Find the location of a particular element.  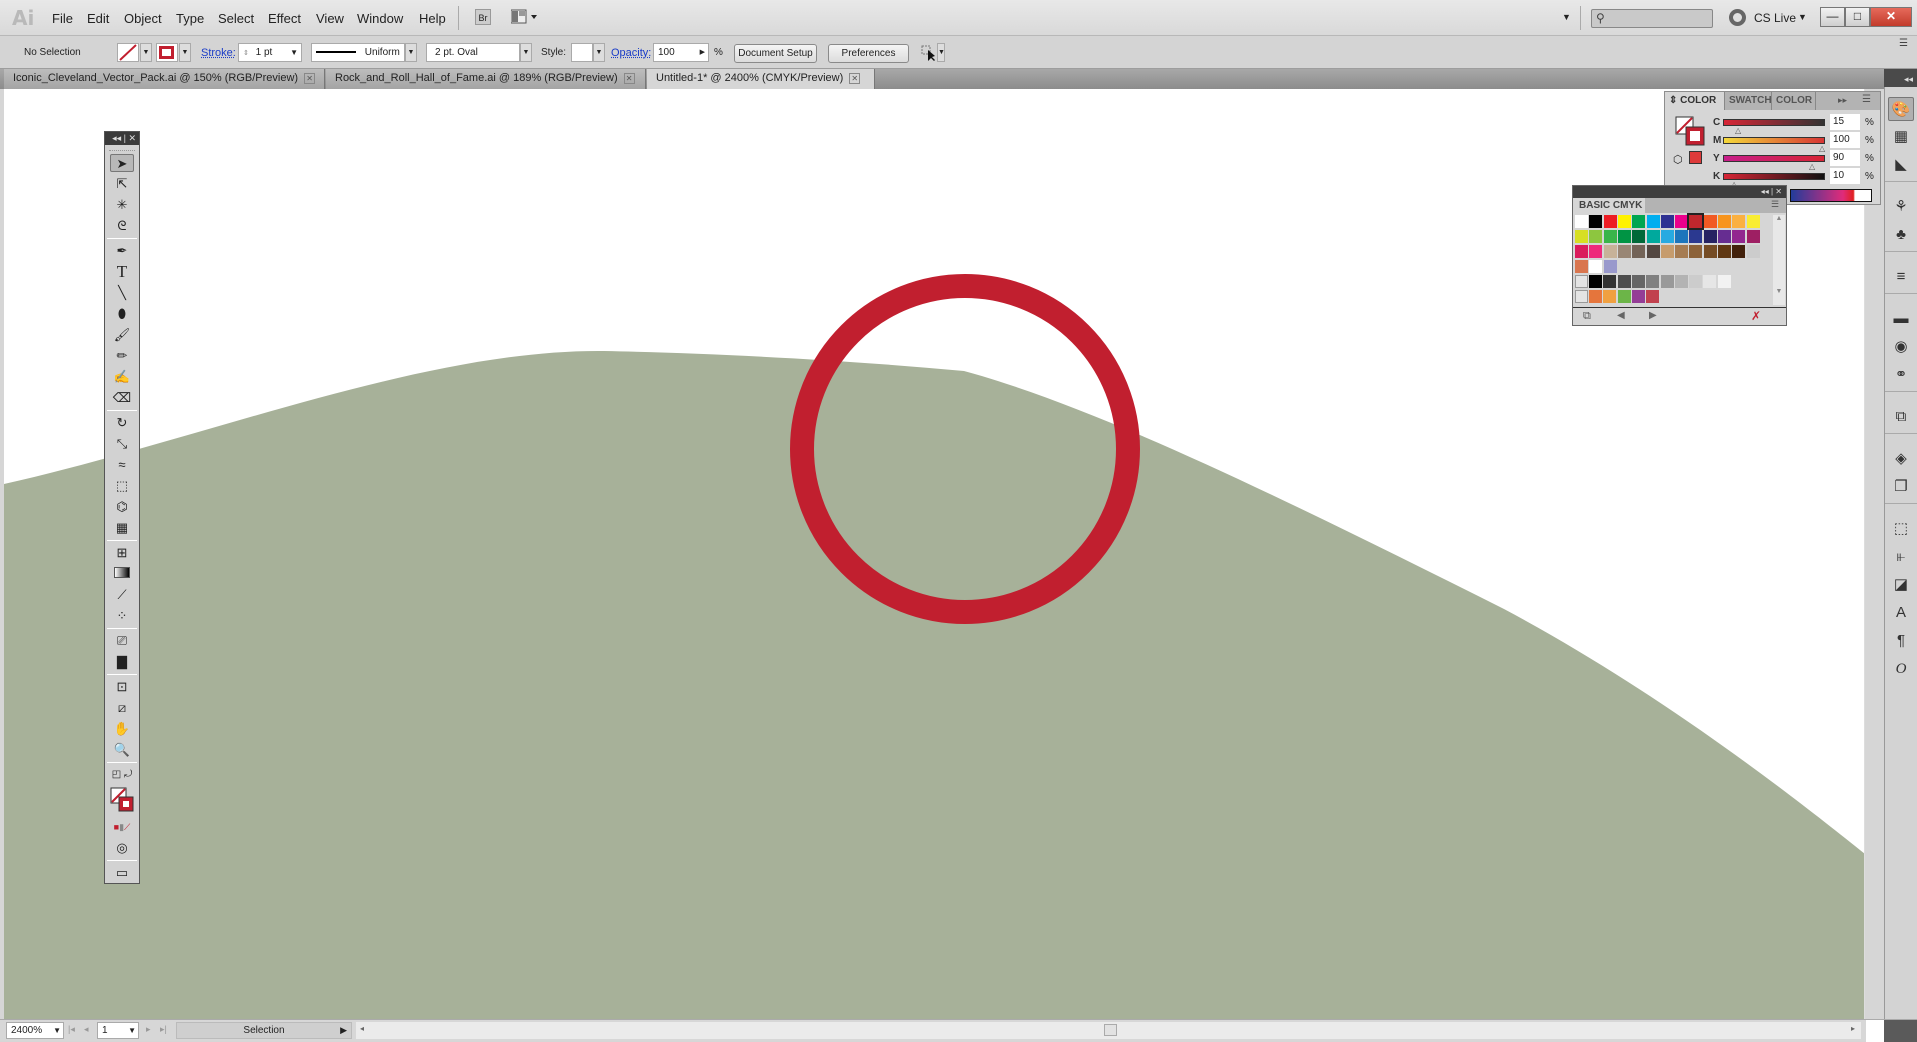

eyedropper-tool: ⟋ is located at coordinates (122, 595).